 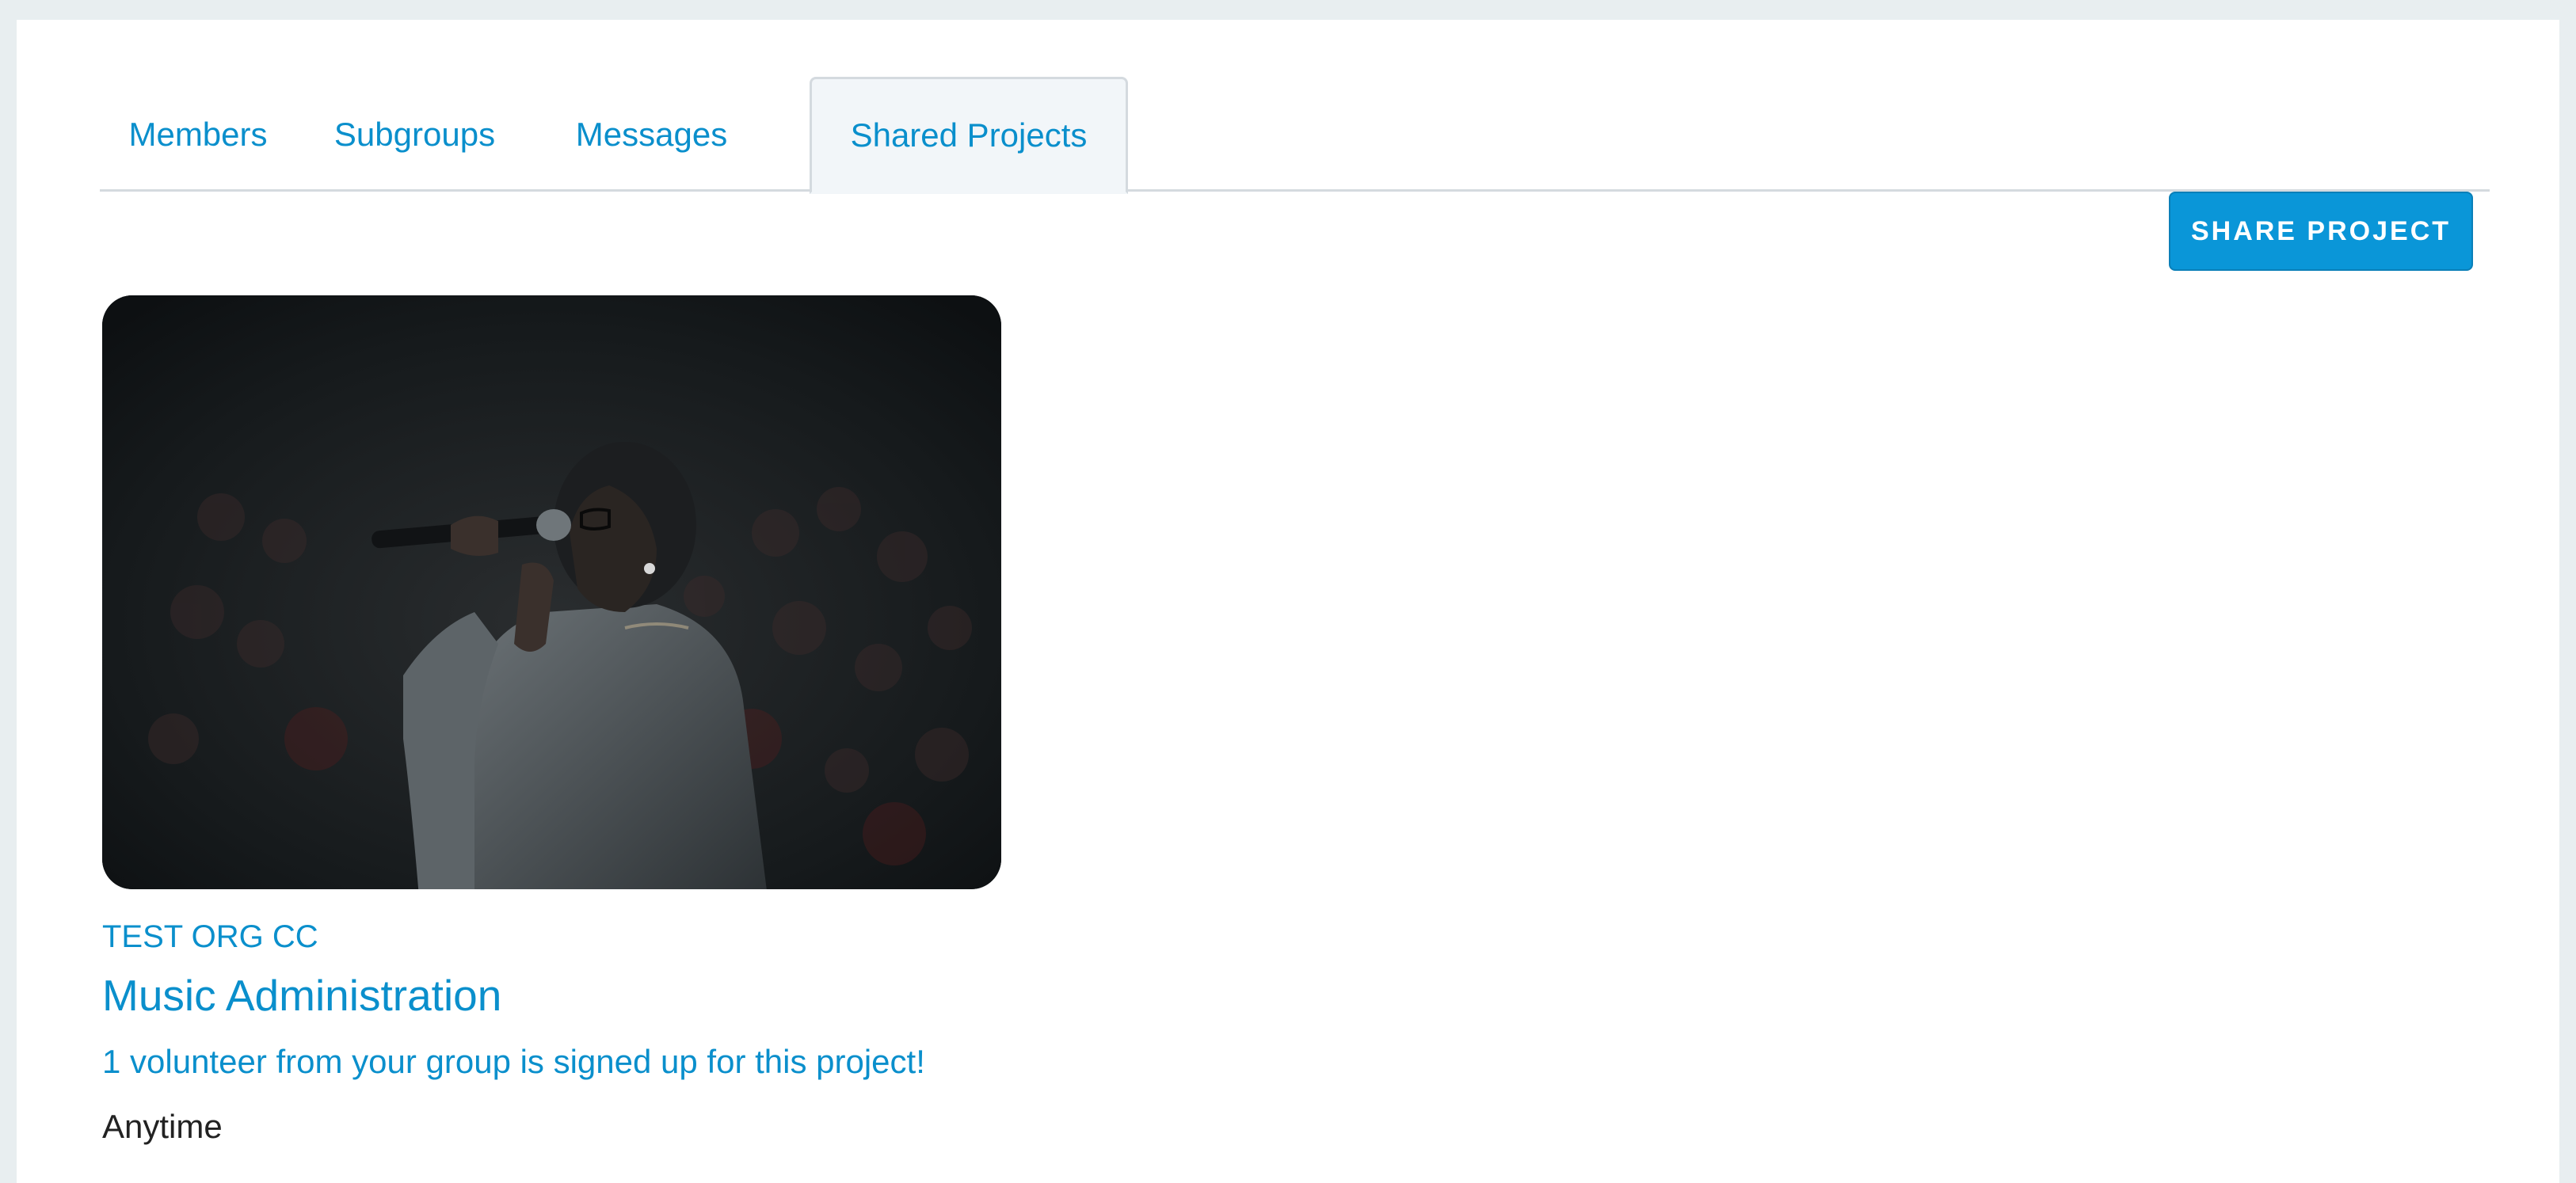 What do you see at coordinates (969, 135) in the screenshot?
I see `tab-shared-projects: Shared Projects` at bounding box center [969, 135].